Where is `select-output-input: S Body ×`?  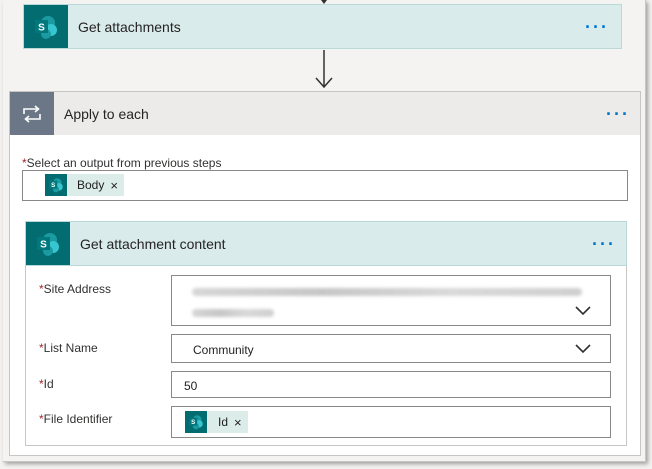 select-output-input: S Body × is located at coordinates (325, 185).